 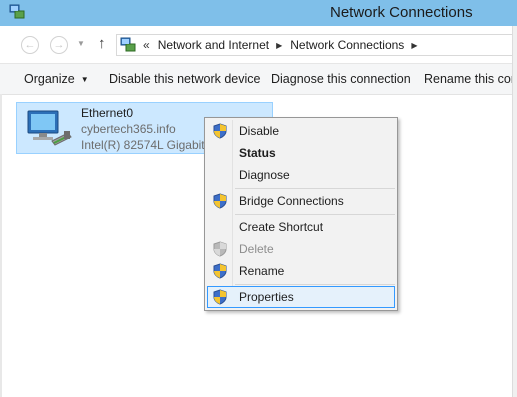 I want to click on forward-arrow-icon: →, so click(x=59, y=45).